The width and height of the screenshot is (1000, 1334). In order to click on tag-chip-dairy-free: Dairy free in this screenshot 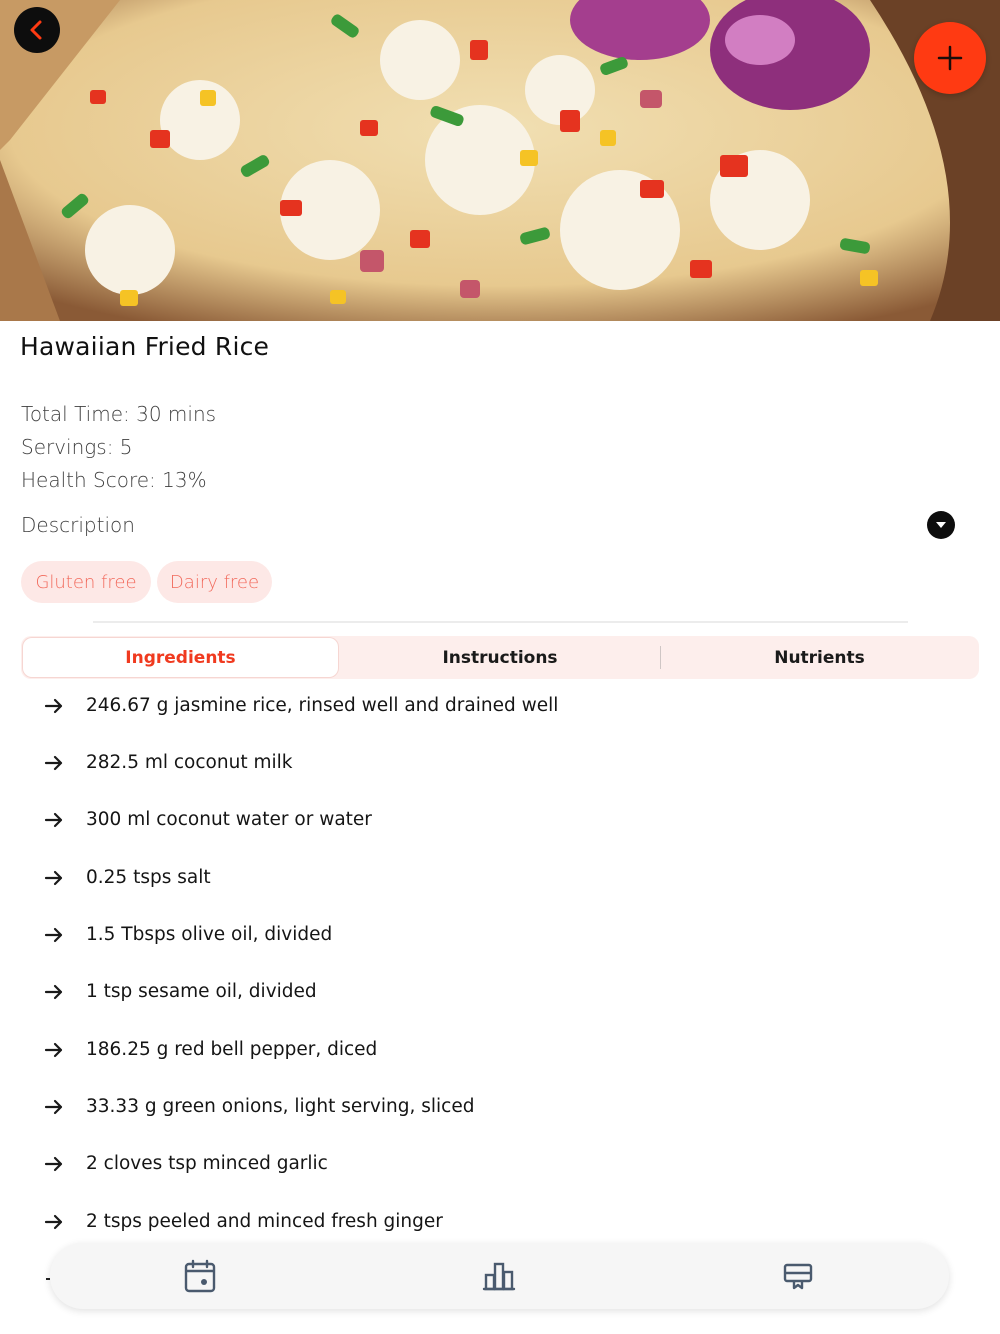, I will do `click(214, 582)`.